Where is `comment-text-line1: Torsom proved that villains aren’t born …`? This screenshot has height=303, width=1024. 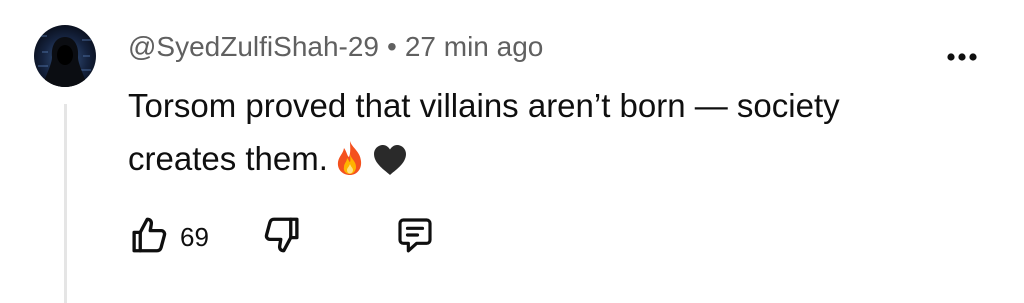
comment-text-line1: Torsom proved that villains aren’t born … is located at coordinates (484, 105).